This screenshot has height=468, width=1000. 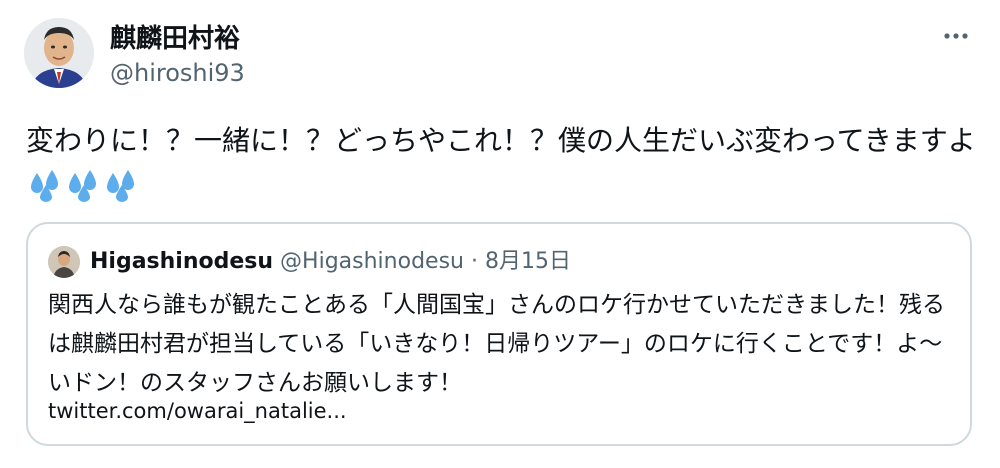 I want to click on more-options-icon, so click(x=956, y=36).